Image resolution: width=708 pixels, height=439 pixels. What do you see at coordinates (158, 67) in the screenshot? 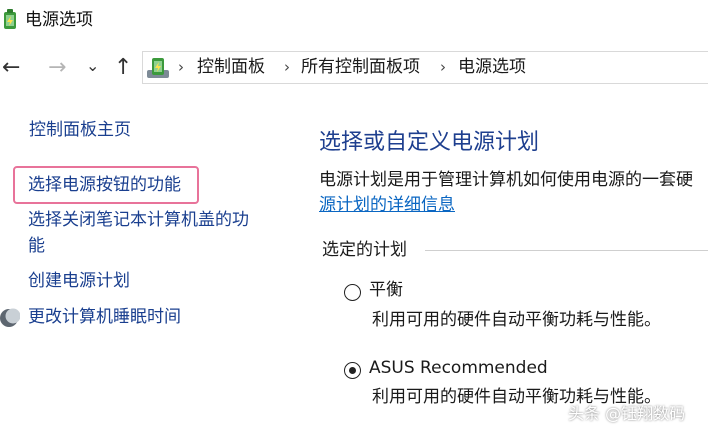
I see `control-panel-icon` at bounding box center [158, 67].